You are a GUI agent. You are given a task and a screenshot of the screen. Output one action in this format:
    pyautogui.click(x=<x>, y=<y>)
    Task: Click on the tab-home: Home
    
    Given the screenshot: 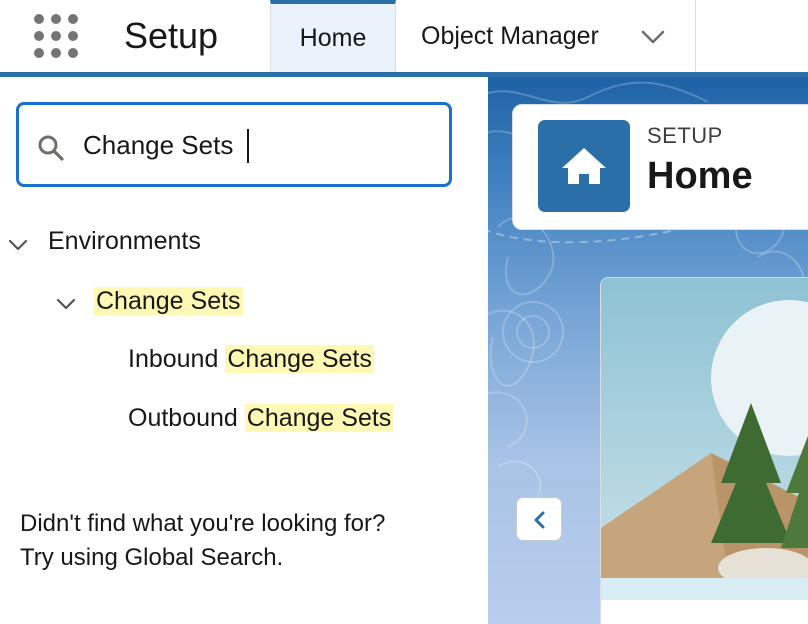 What is the action you would take?
    pyautogui.click(x=333, y=36)
    